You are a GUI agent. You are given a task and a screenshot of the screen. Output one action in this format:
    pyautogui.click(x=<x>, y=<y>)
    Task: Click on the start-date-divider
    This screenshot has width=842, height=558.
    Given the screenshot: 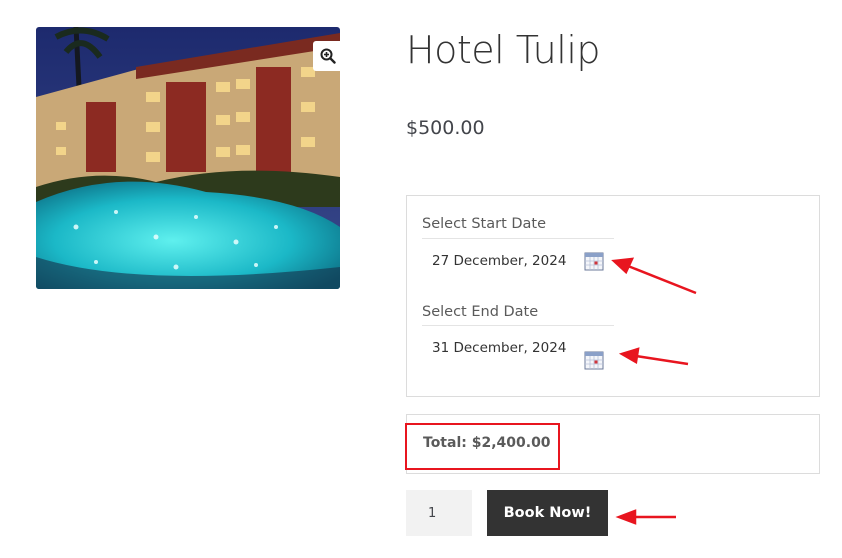 What is the action you would take?
    pyautogui.click(x=518, y=238)
    